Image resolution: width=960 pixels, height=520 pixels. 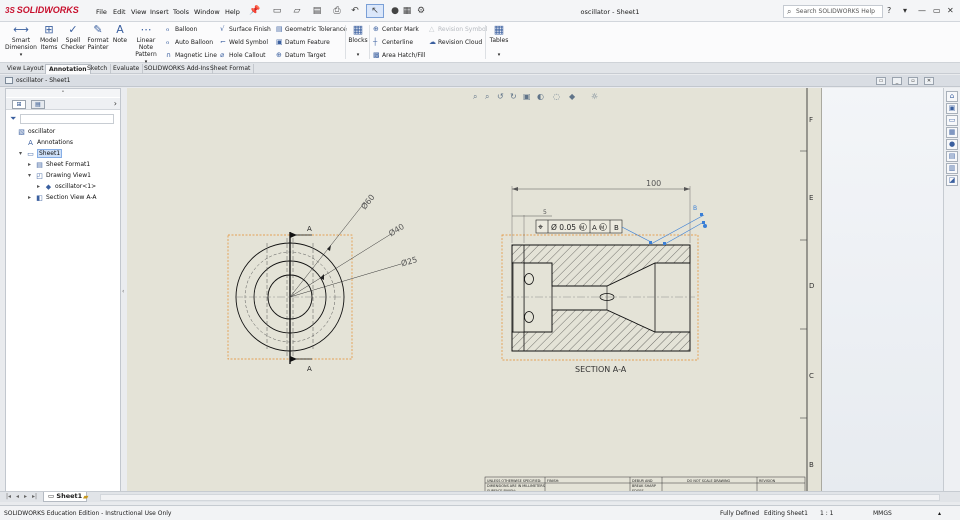 I want to click on status-options-icon: ▴, so click(x=939, y=513).